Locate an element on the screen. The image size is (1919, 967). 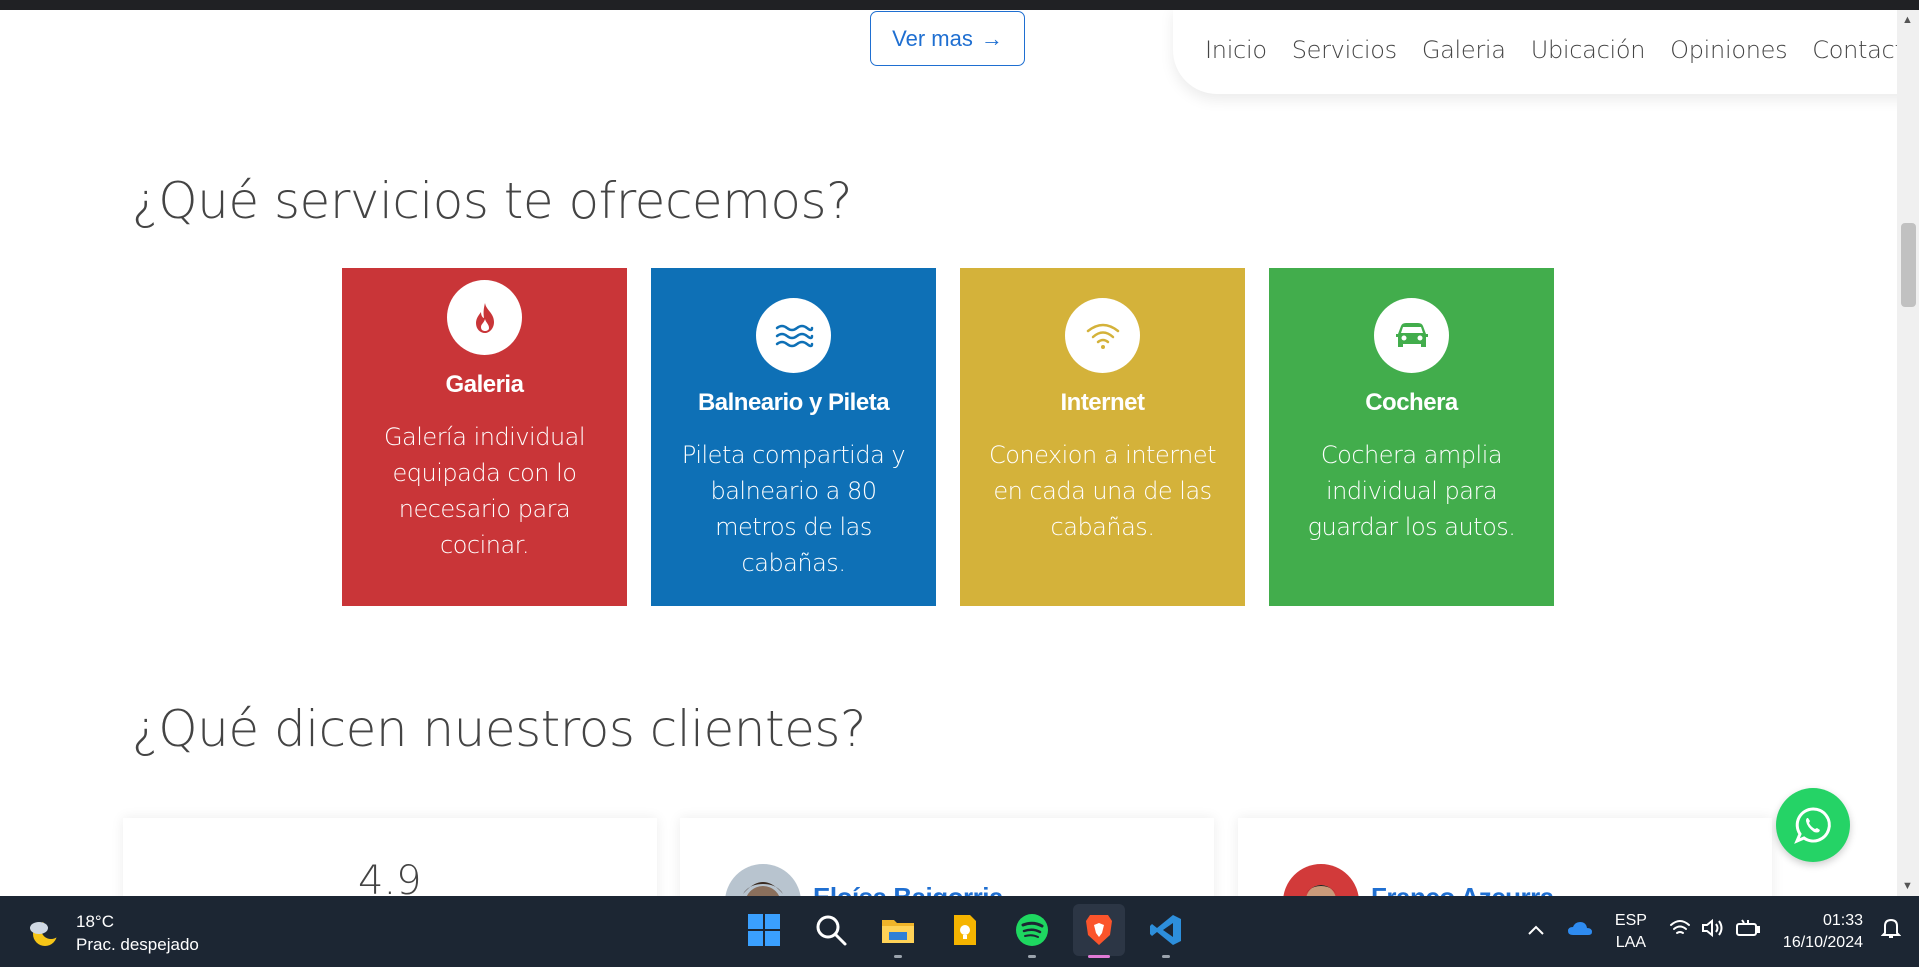
fire-icon is located at coordinates (484, 317).